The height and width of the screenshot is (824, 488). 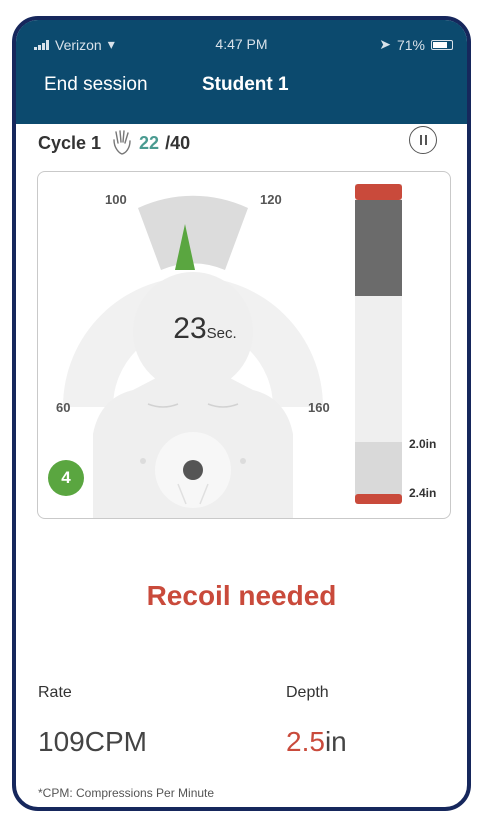 What do you see at coordinates (92, 741) in the screenshot?
I see `rate-value: 109CPM` at bounding box center [92, 741].